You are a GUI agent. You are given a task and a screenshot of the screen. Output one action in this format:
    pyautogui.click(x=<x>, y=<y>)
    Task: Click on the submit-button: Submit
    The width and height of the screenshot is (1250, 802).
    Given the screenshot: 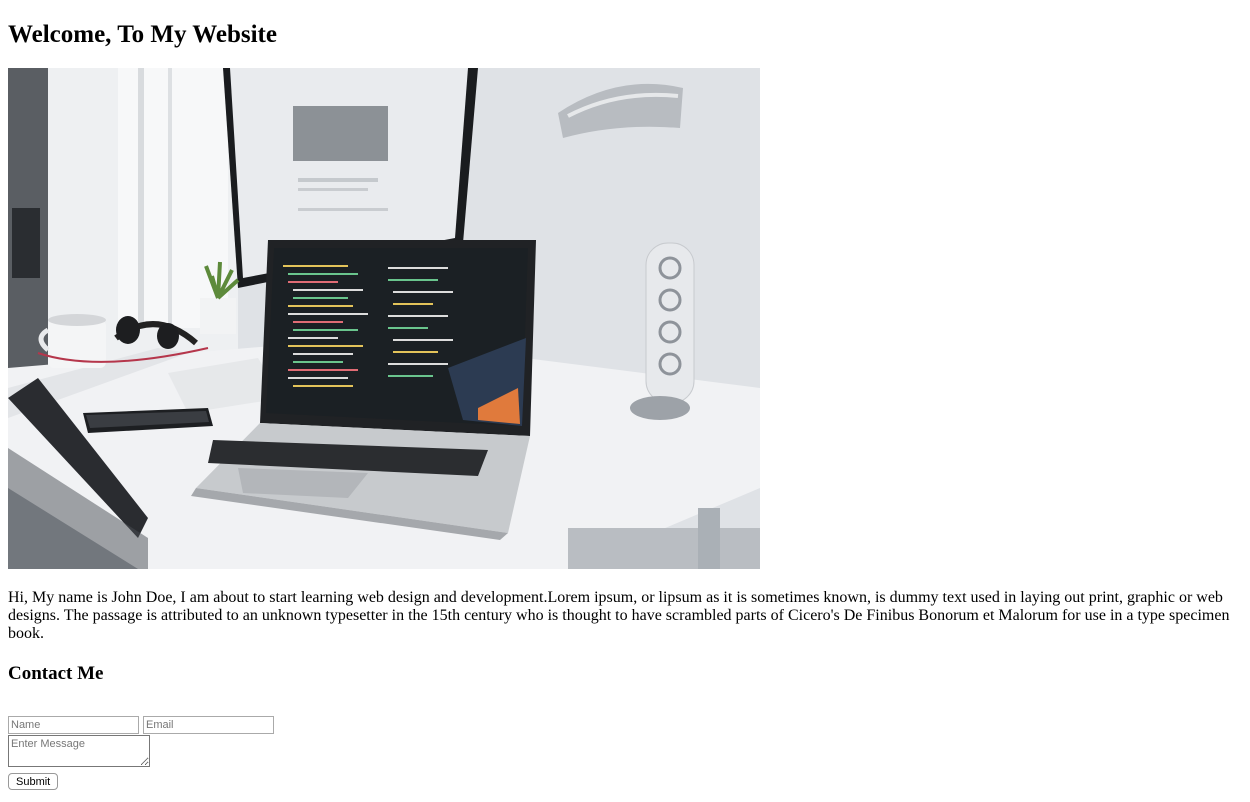 What is the action you would take?
    pyautogui.click(x=33, y=781)
    